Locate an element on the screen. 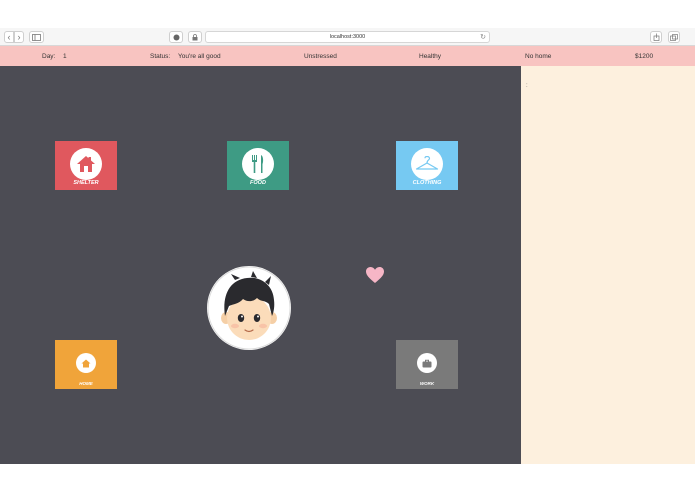 Image resolution: width=695 pixels, height=494 pixels. shelter-tile: SHELTER is located at coordinates (86, 165).